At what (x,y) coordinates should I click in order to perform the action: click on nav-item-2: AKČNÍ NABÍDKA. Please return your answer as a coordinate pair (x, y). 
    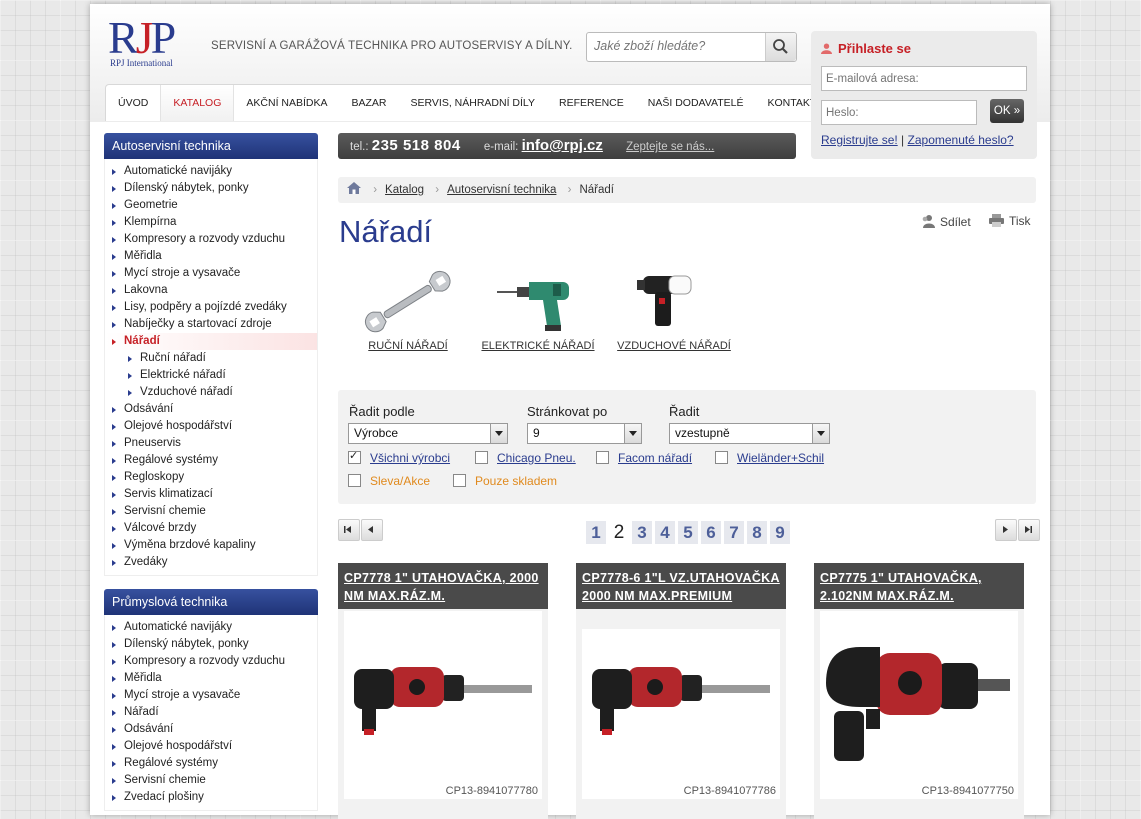
    Looking at the image, I should click on (286, 103).